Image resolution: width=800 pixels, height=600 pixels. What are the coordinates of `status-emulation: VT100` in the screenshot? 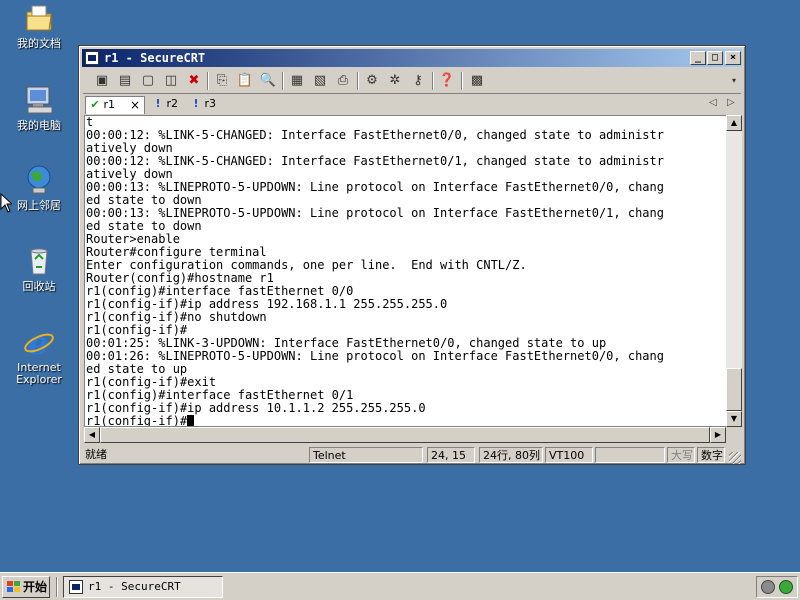 It's located at (569, 455).